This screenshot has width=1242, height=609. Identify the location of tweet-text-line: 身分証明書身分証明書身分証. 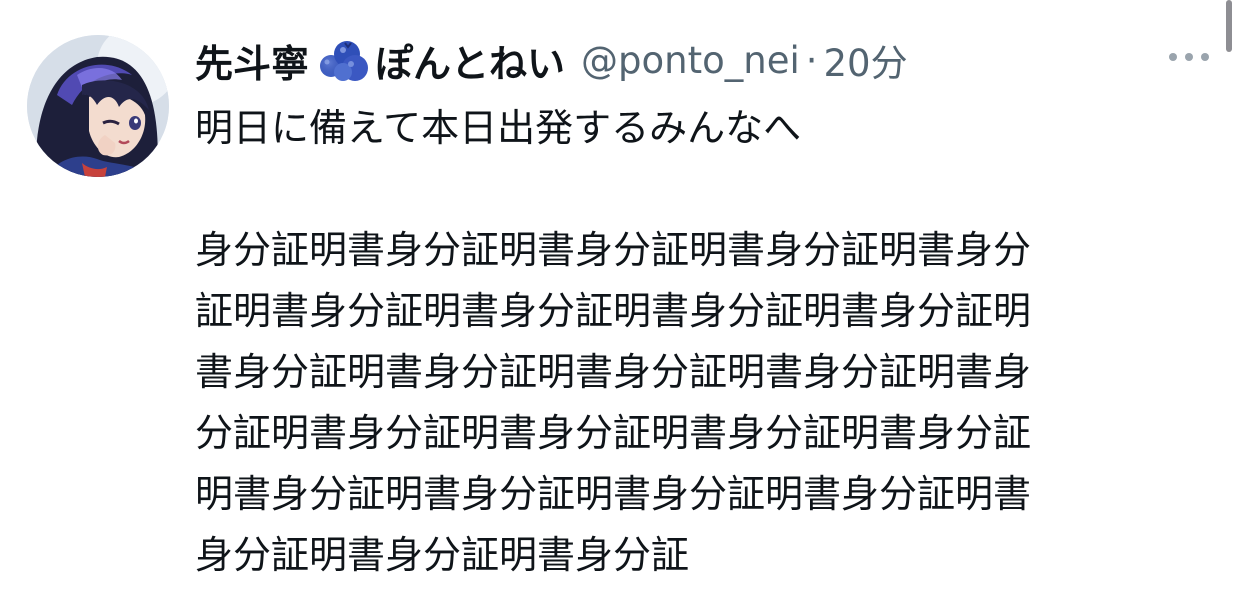
(442, 555).